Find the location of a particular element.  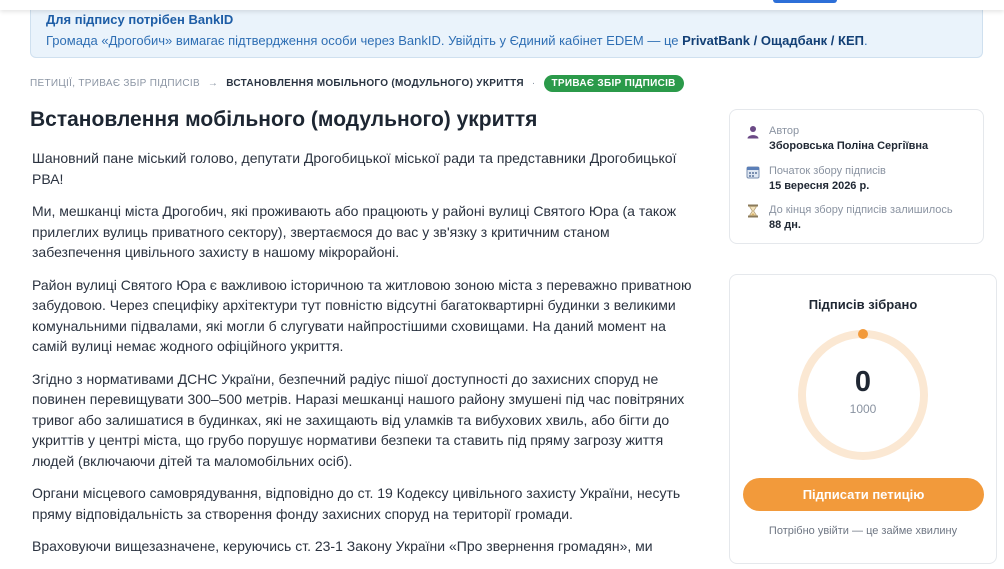

start-value: 15 вересня 2026 р. is located at coordinates (819, 186).